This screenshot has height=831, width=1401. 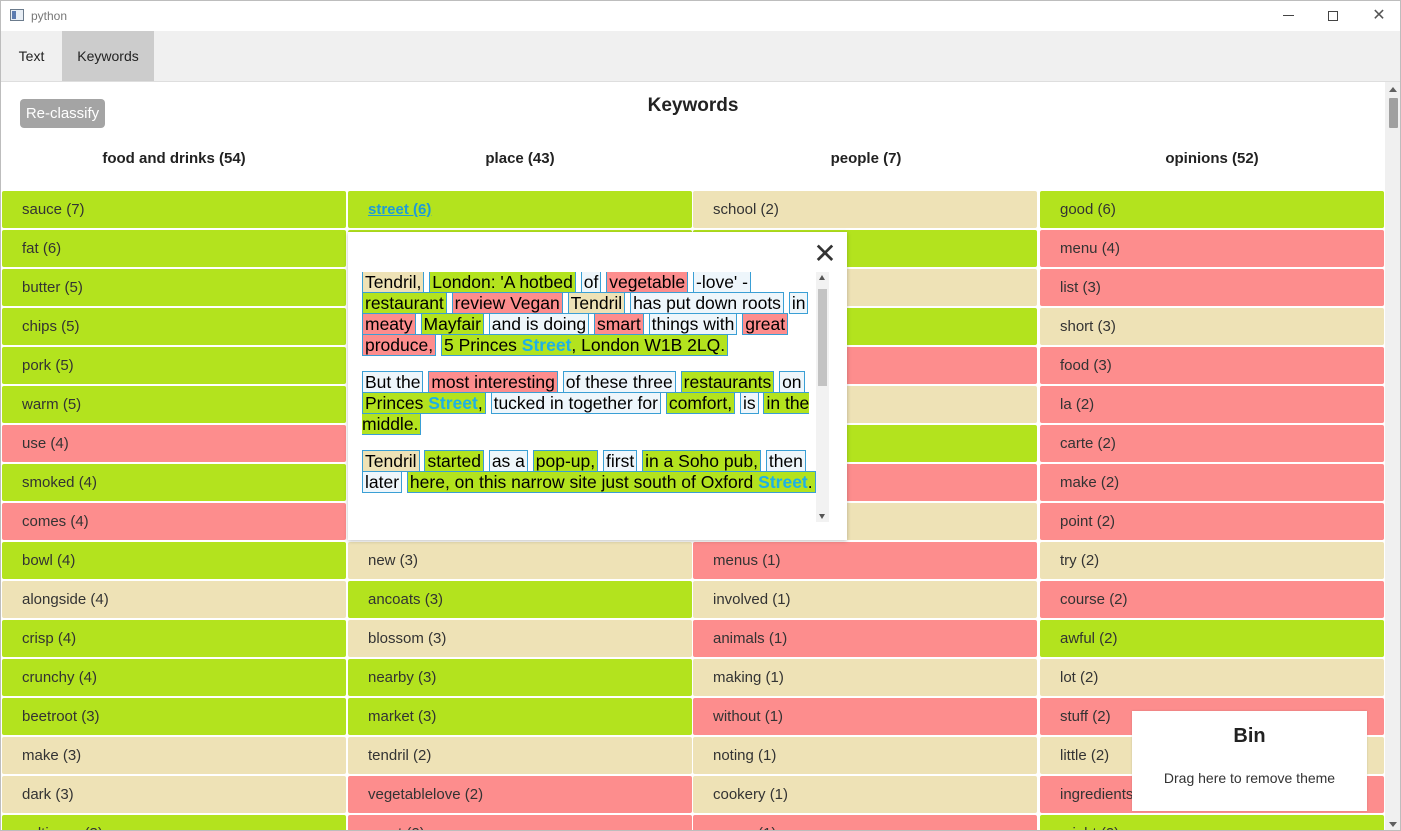 I want to click on token-text: tucked in together for, so click(x=575, y=403).